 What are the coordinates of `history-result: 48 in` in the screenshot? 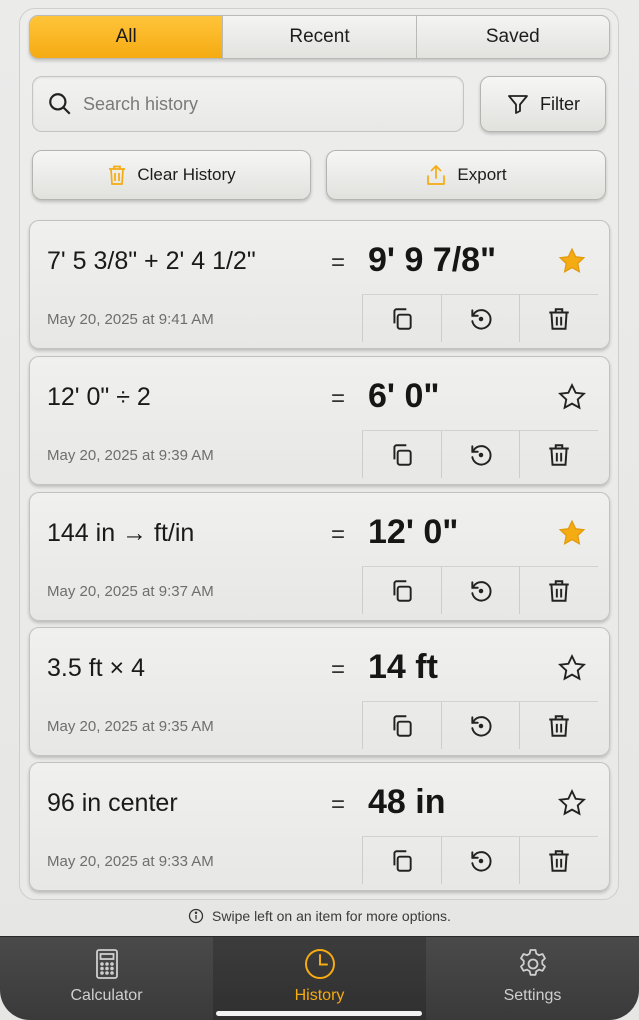 It's located at (407, 802).